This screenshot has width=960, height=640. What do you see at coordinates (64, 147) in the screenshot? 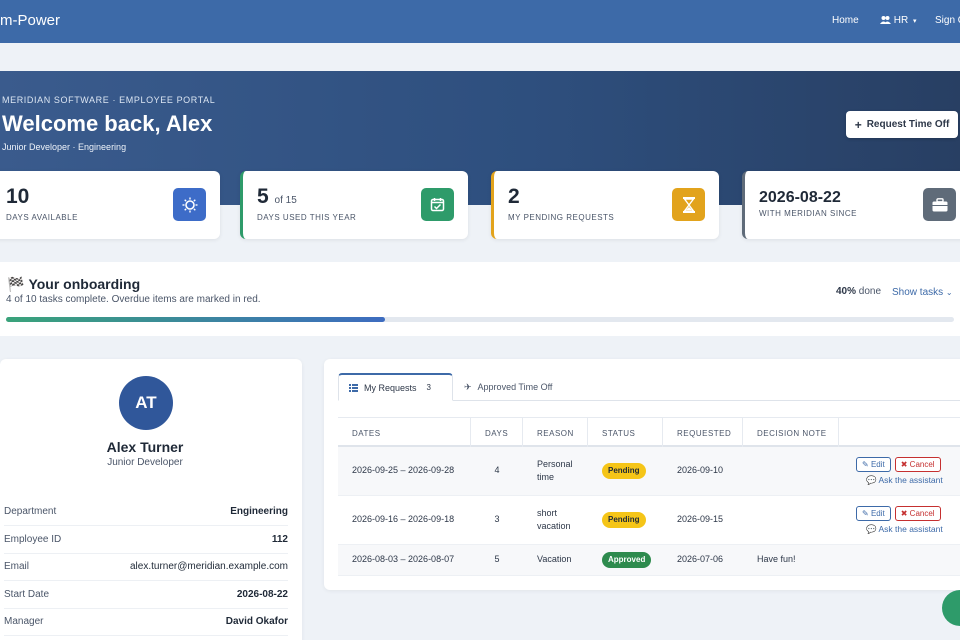
I see `hero-subtitle: Junior Developer · Engineering` at bounding box center [64, 147].